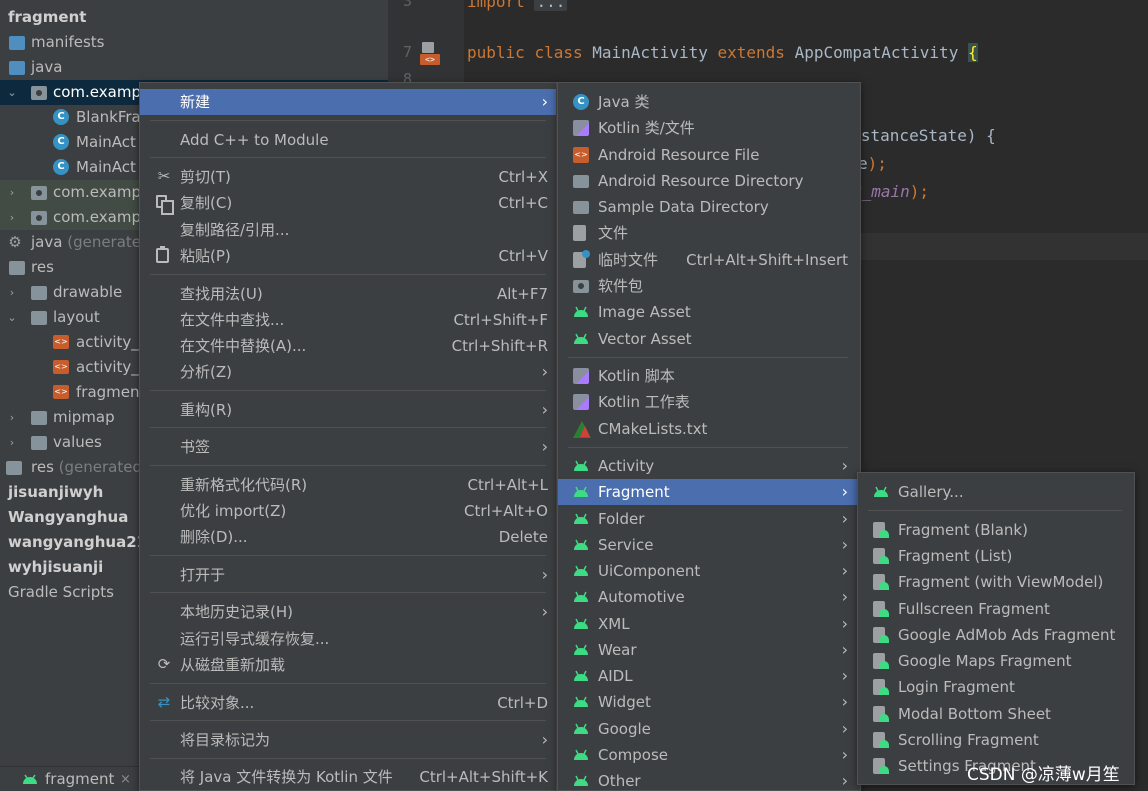  What do you see at coordinates (709, 376) in the screenshot?
I see `menu-item-kotlin-script: Kotlin 脚本` at bounding box center [709, 376].